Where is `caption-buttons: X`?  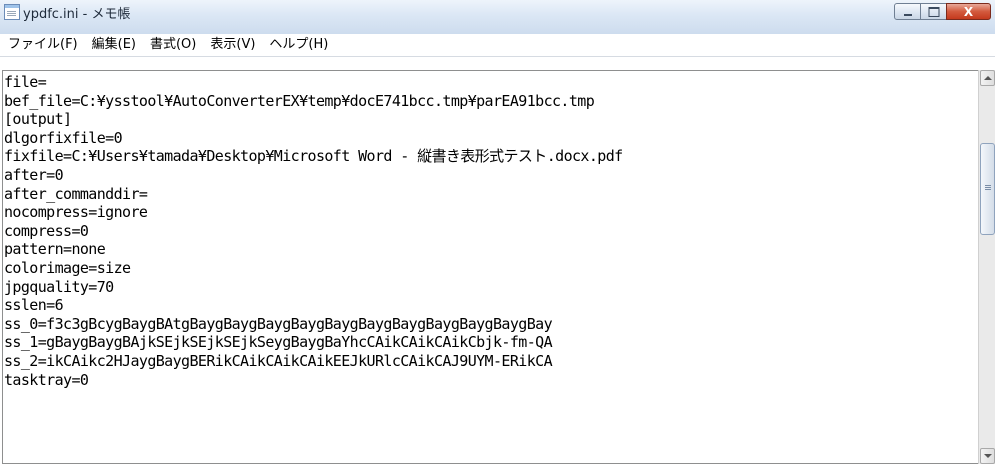 caption-buttons: X is located at coordinates (942, 12).